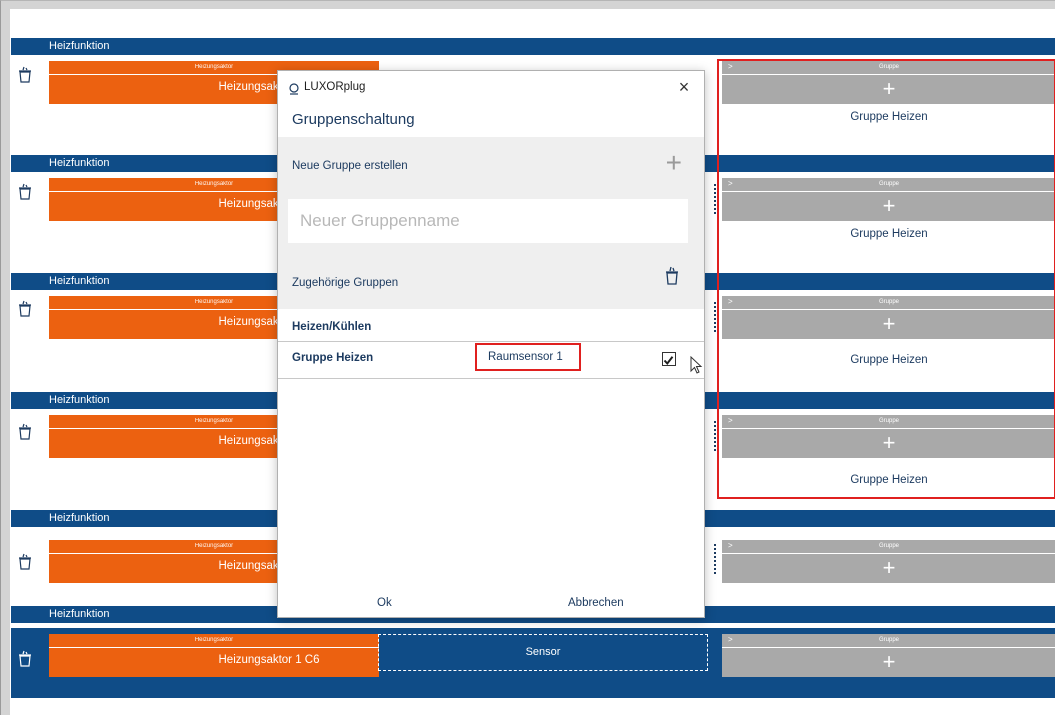  I want to click on group-row-checkbox, so click(669, 359).